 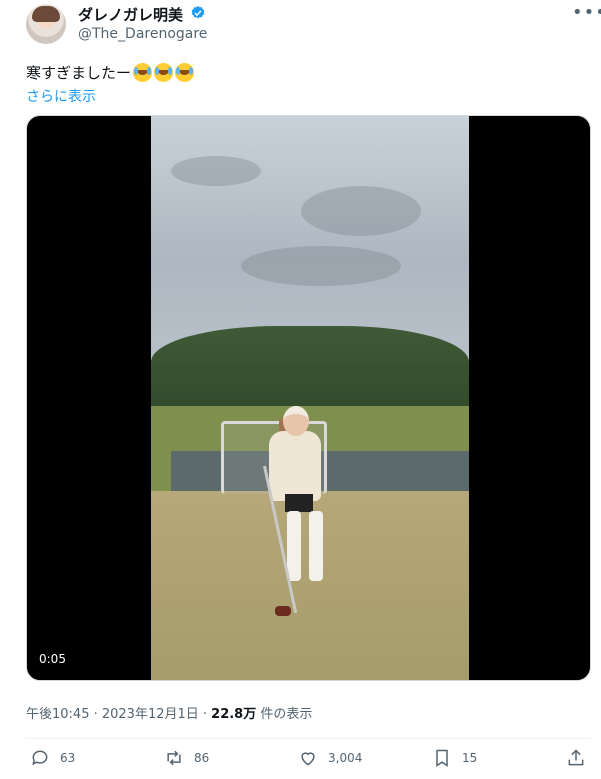 I want to click on like-icon, so click(x=308, y=759).